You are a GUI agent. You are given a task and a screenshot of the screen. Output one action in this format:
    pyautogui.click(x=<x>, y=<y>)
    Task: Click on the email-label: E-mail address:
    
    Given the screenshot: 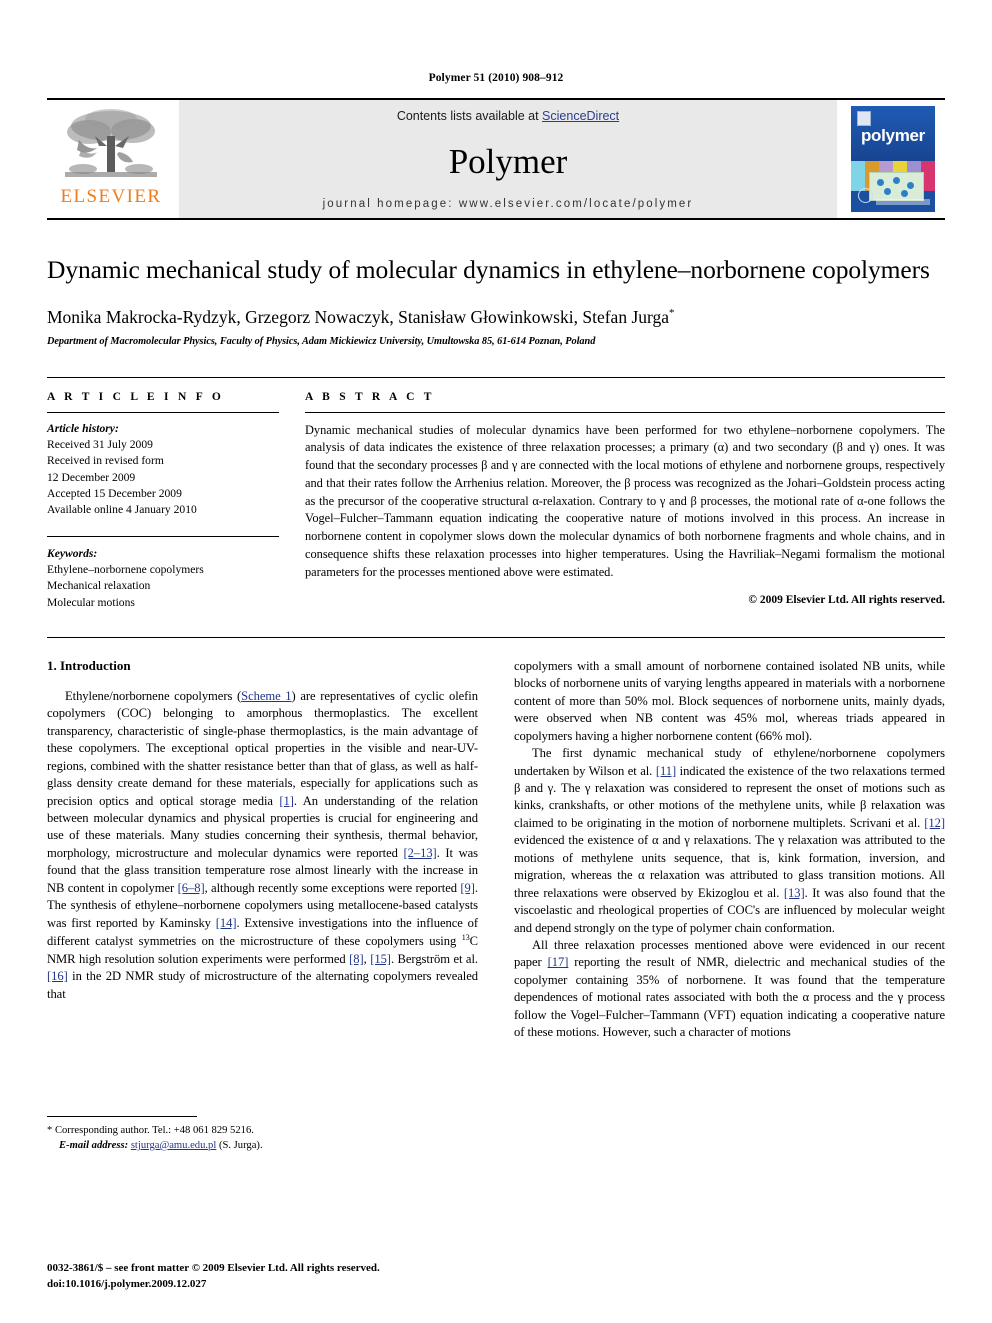 What is the action you would take?
    pyautogui.click(x=94, y=1145)
    